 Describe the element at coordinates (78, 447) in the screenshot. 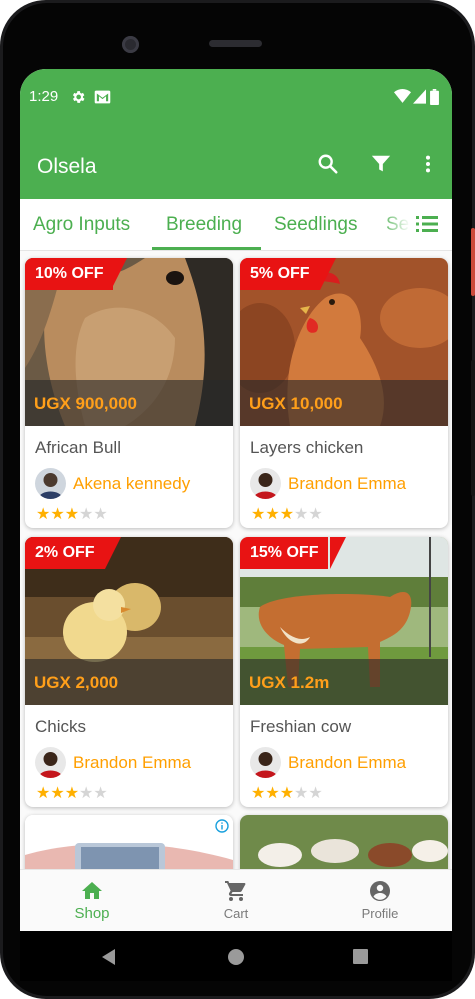

I see `product-name: African Bull` at that location.